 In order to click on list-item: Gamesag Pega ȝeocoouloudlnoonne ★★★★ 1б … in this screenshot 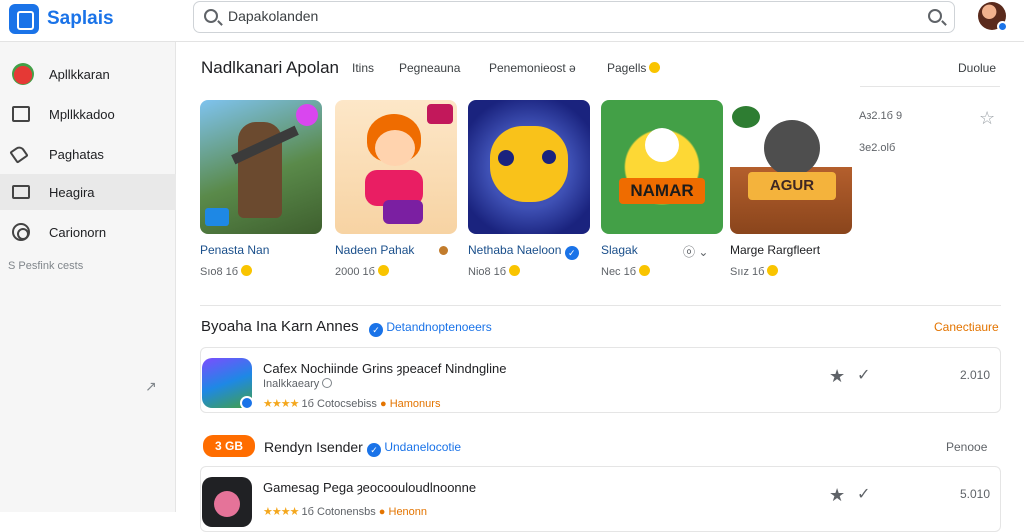, I will do `click(600, 499)`.